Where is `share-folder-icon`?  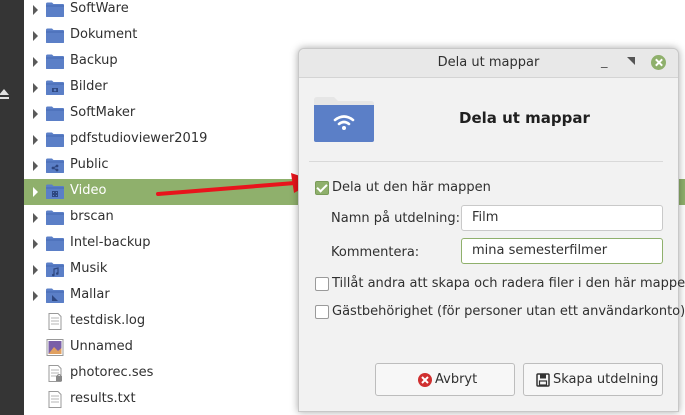
share-folder-icon is located at coordinates (55, 165).